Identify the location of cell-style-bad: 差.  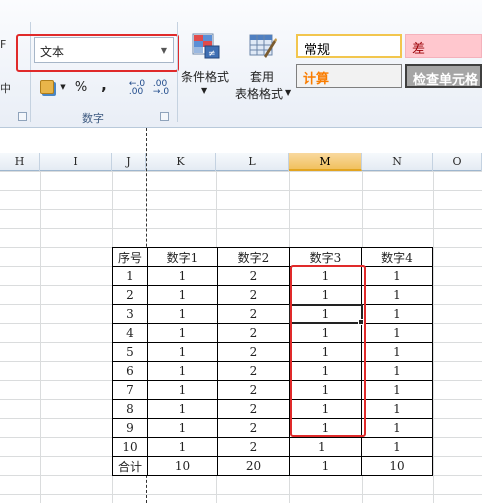
(443, 46).